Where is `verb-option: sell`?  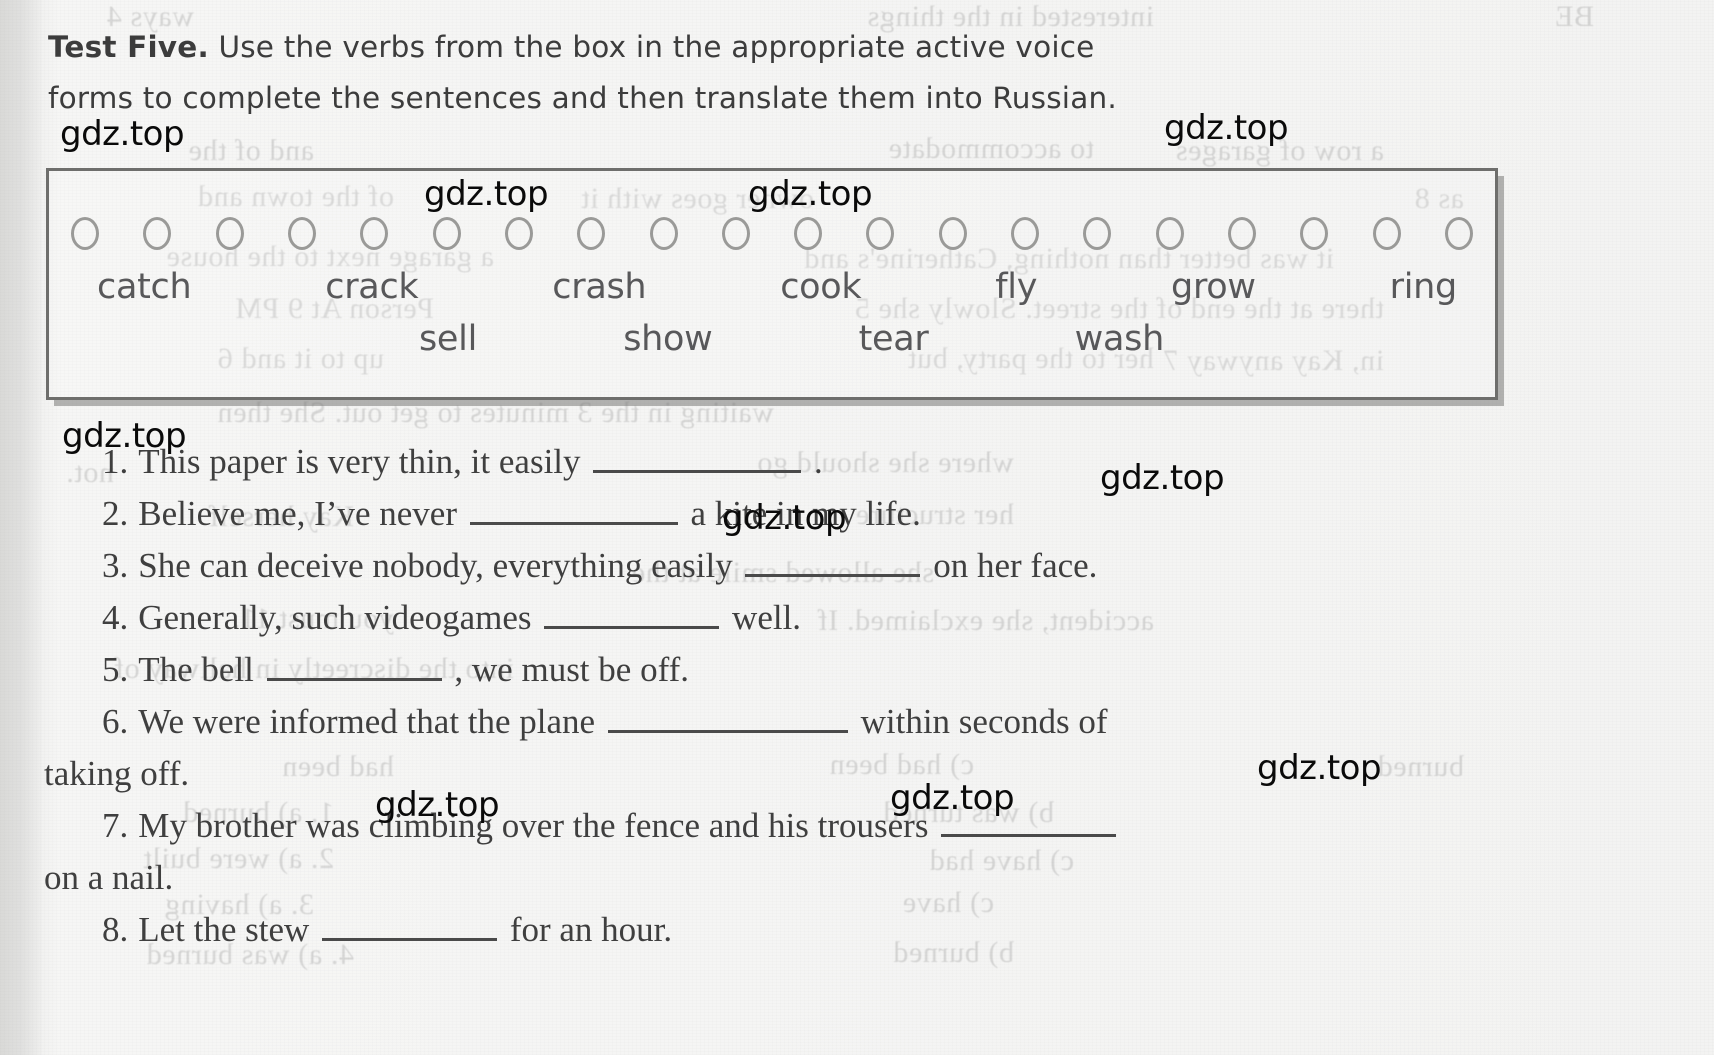
verb-option: sell is located at coordinates (448, 339).